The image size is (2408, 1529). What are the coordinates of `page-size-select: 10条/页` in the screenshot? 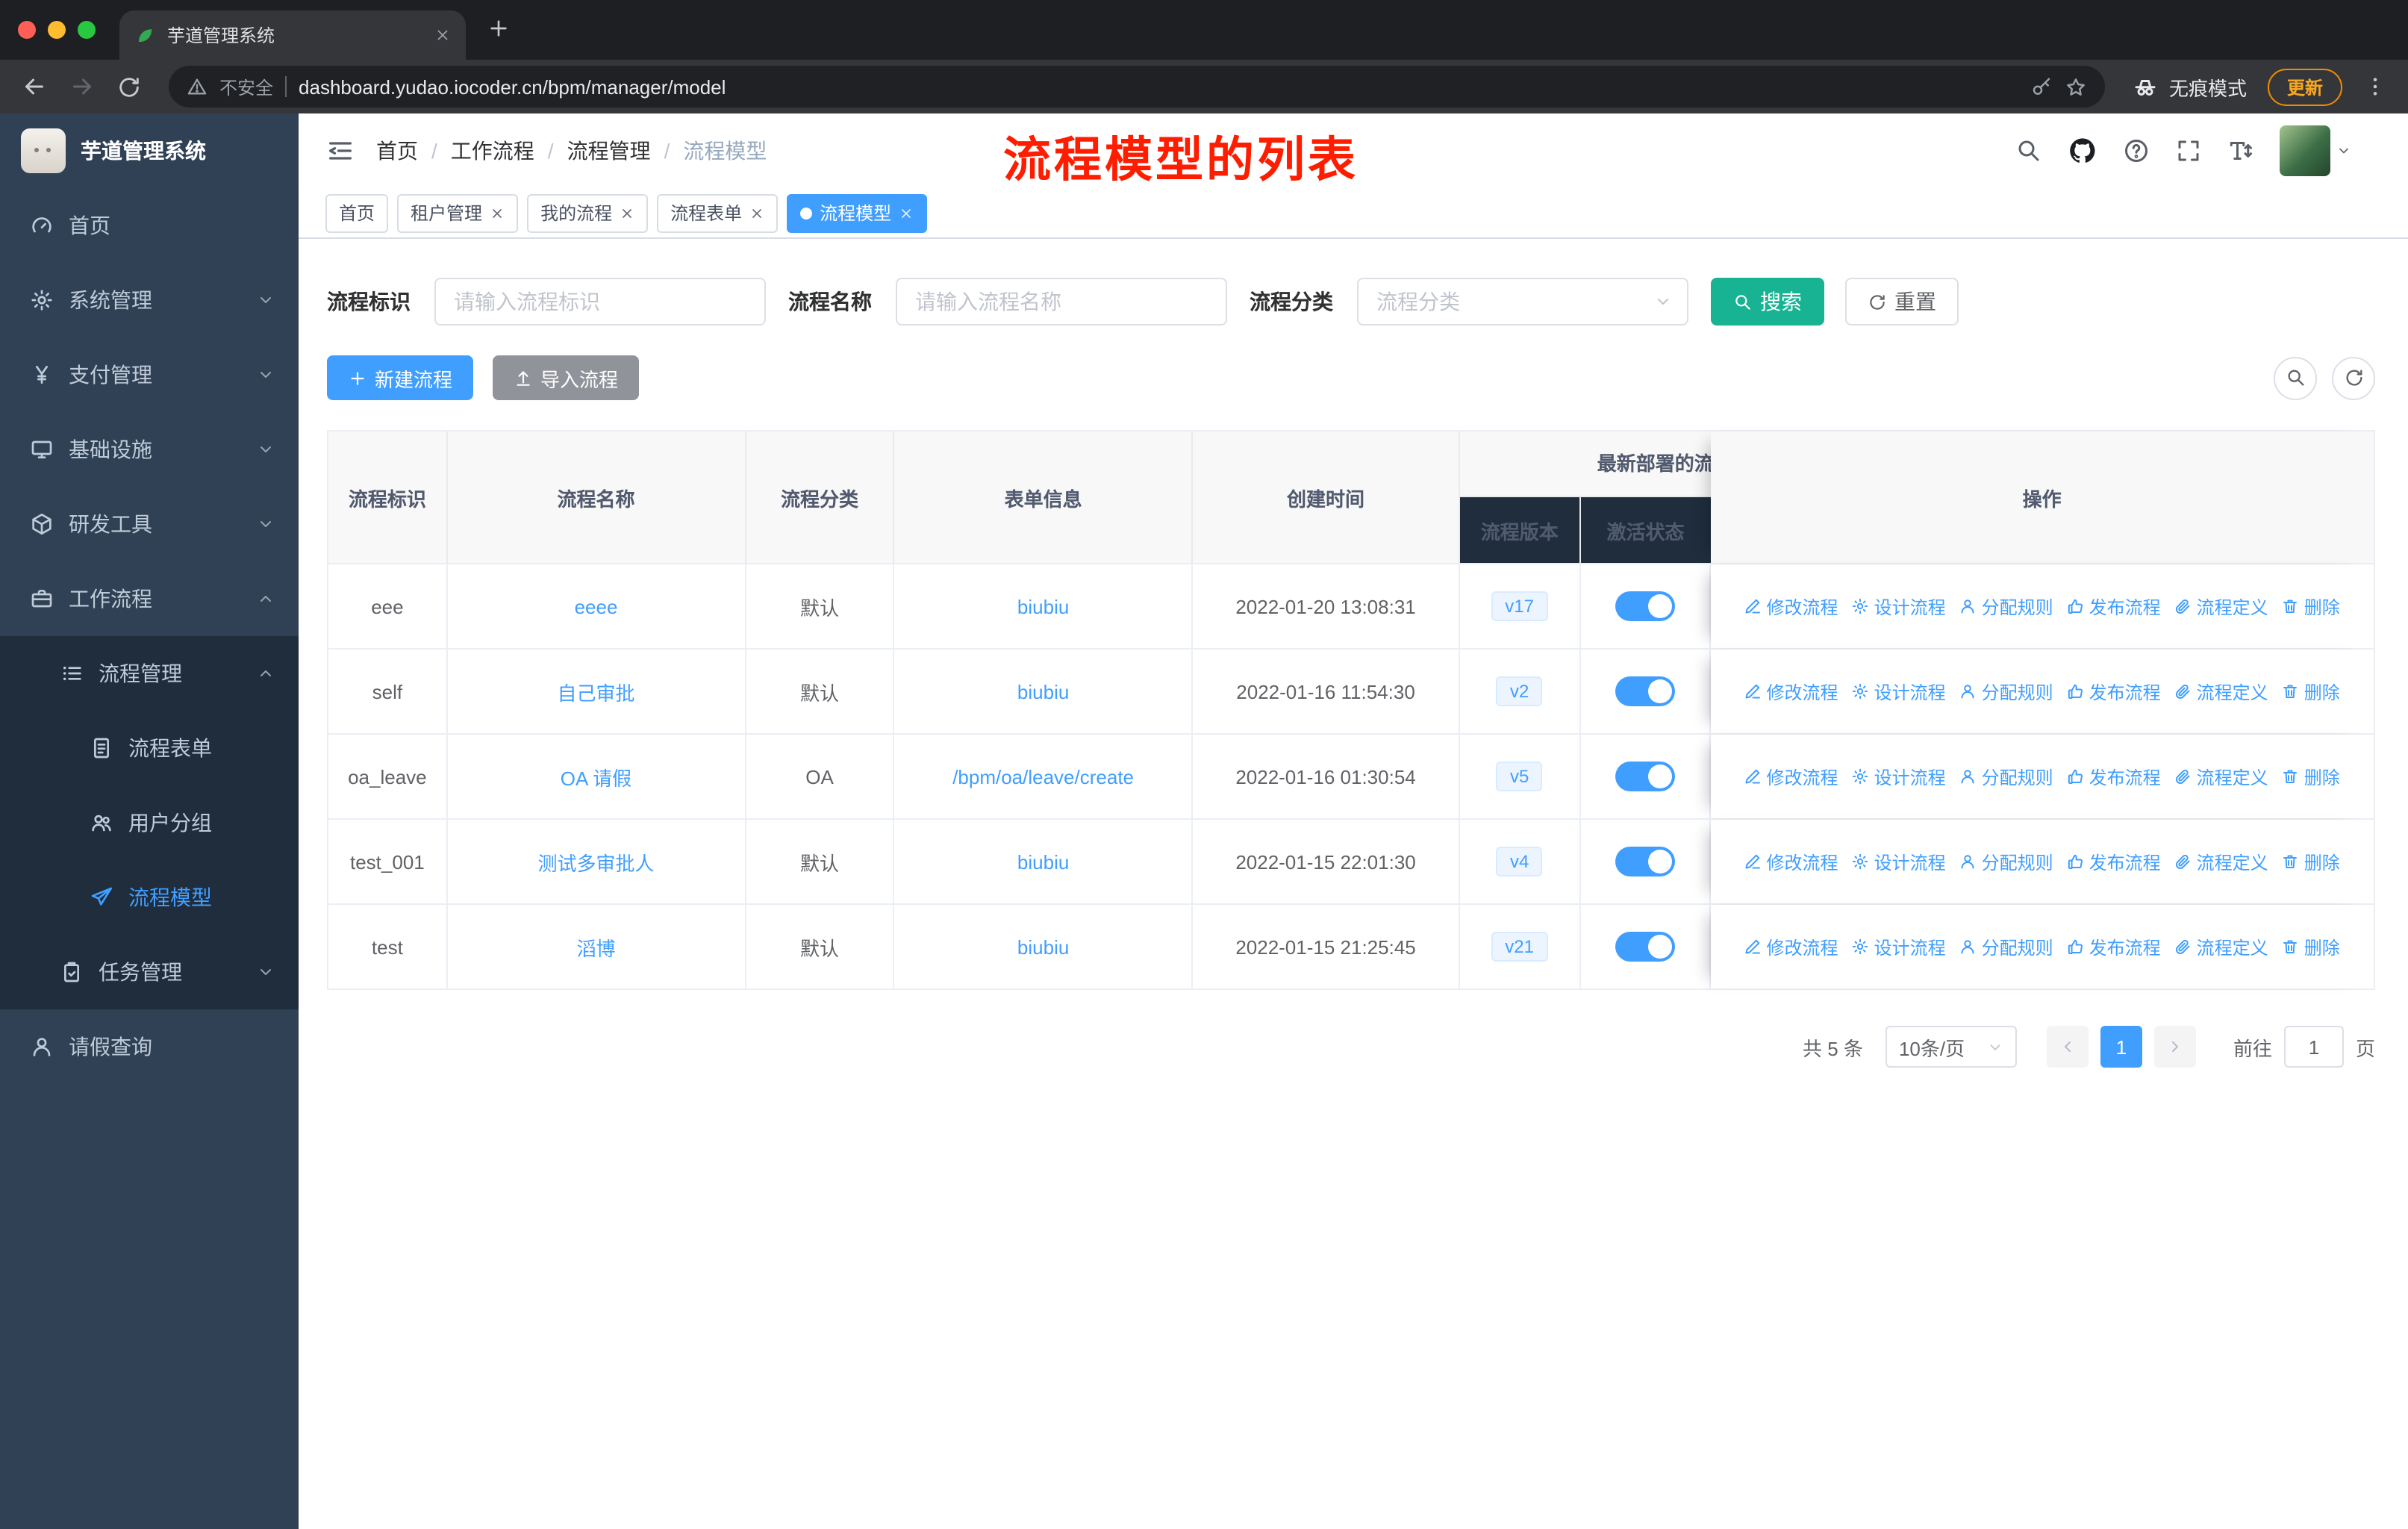 It's located at (1951, 1047).